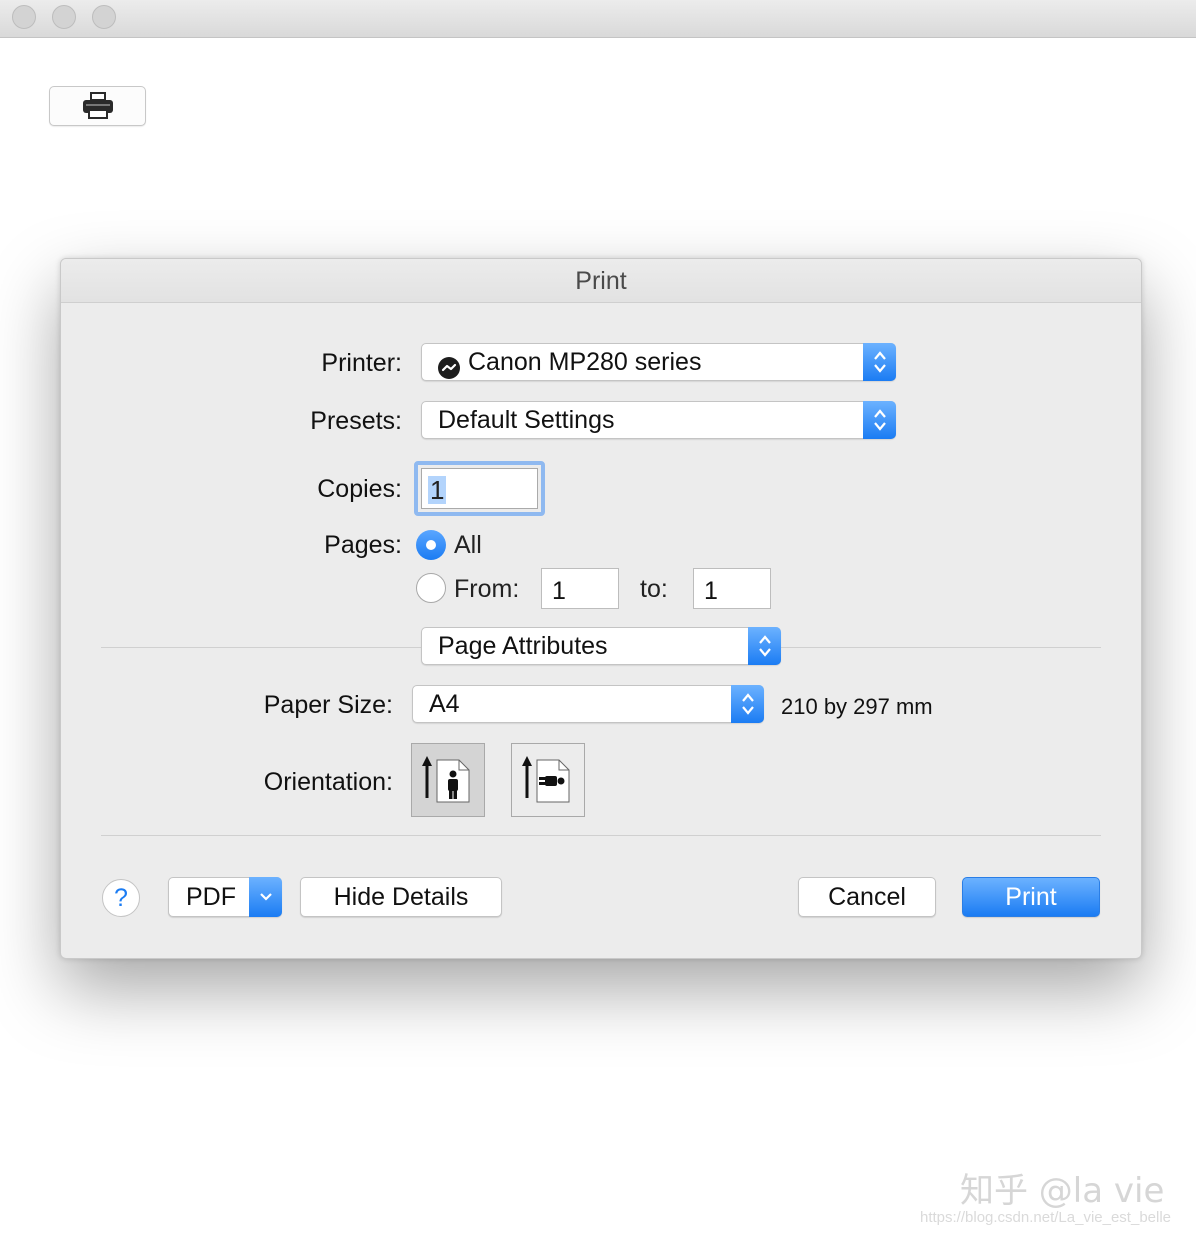 Image resolution: width=1196 pixels, height=1236 pixels. Describe the element at coordinates (437, 490) in the screenshot. I see `copies-value: 1` at that location.